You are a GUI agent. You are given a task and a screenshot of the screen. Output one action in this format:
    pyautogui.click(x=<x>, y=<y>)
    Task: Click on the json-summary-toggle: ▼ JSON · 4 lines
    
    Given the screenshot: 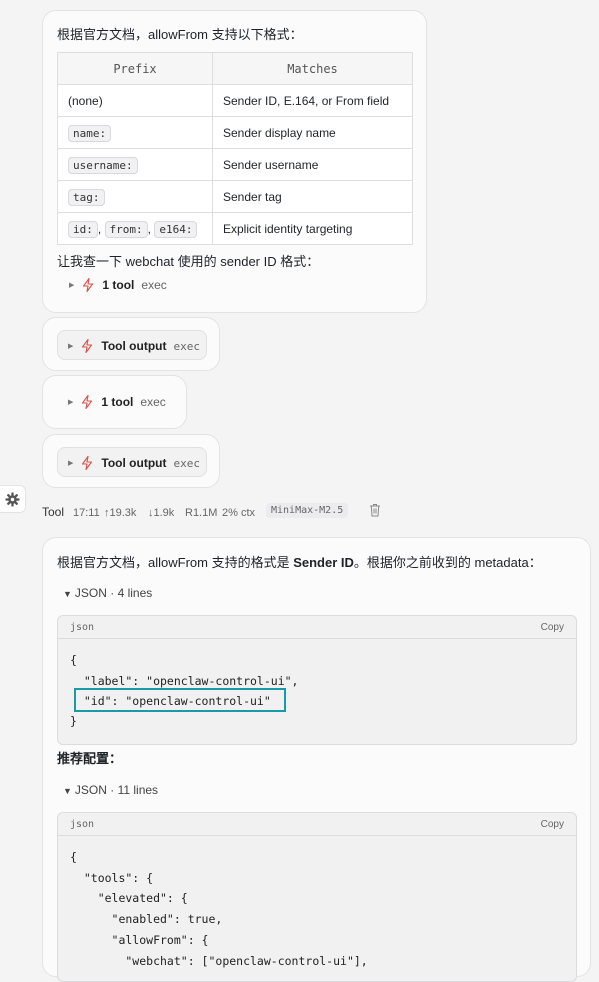 What is the action you would take?
    pyautogui.click(x=107, y=593)
    